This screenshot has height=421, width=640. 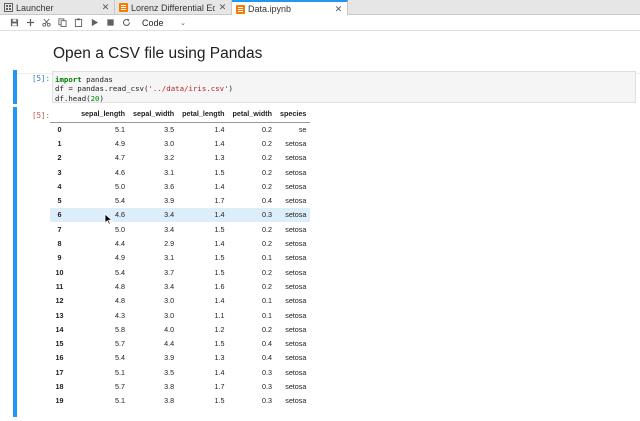 I want to click on table-row: 13 4.3 3.0 1.1 0.1 setosa, so click(x=180, y=315).